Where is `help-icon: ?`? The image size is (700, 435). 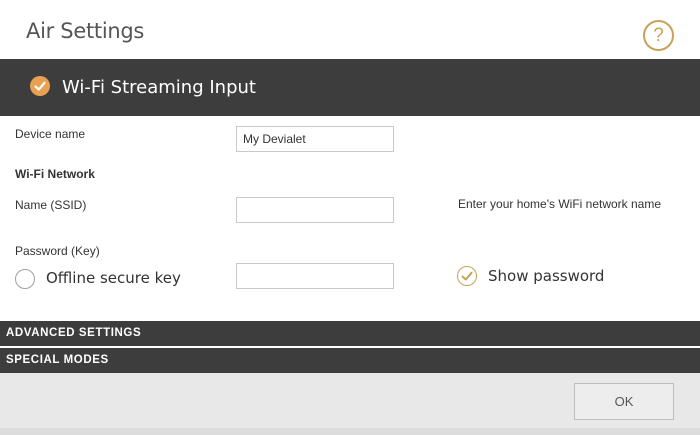 help-icon: ? is located at coordinates (658, 35).